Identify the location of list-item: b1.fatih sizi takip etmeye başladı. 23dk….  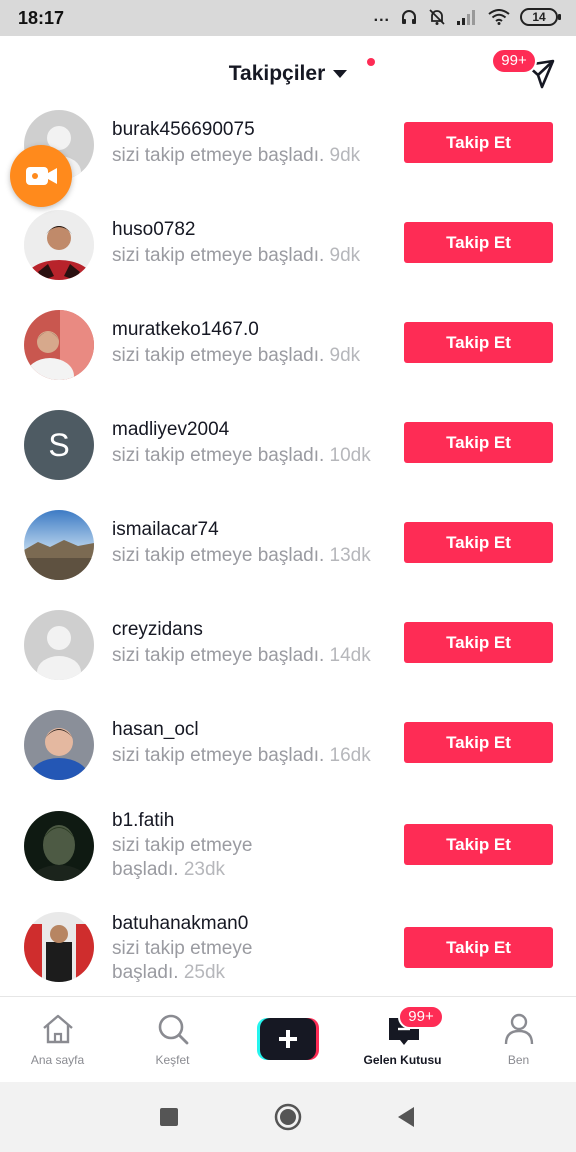
(288, 856).